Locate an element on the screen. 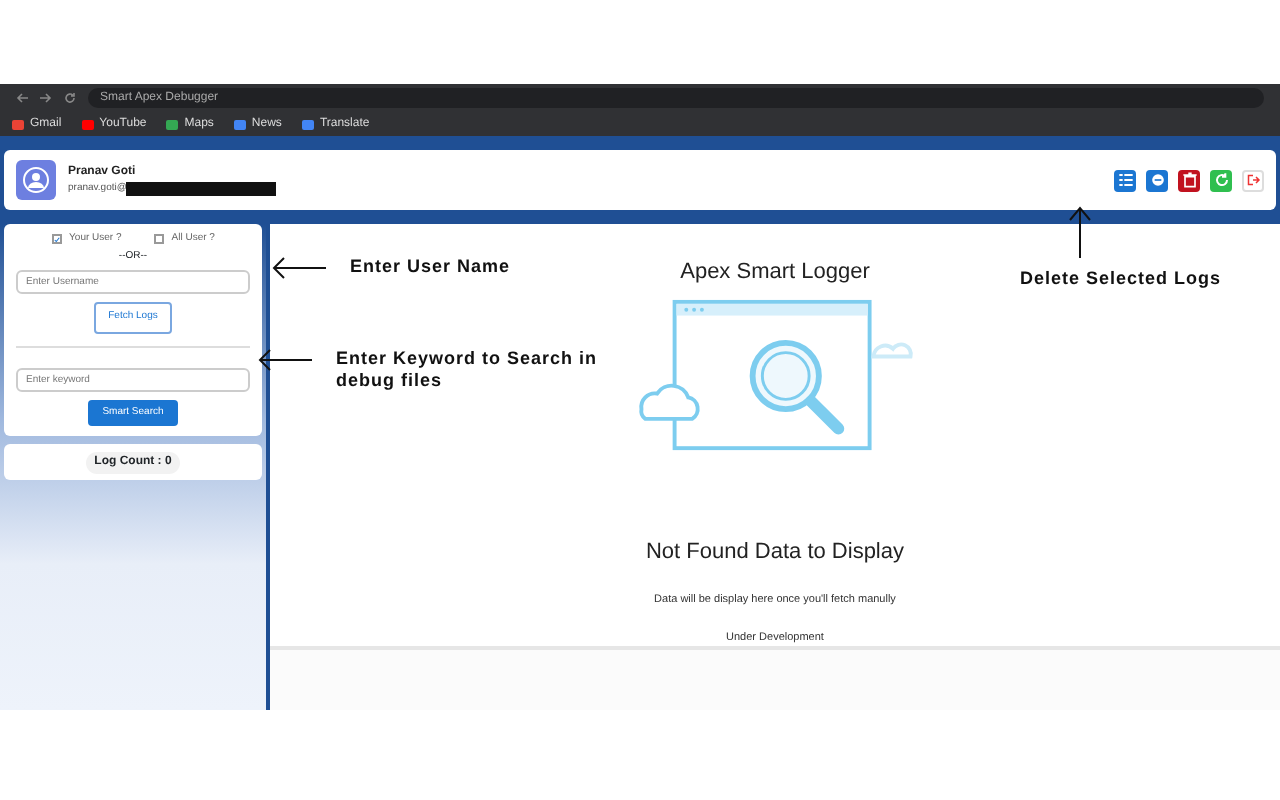 This screenshot has height=800, width=1280. annotation-text: Enter User Name is located at coordinates (430, 267).